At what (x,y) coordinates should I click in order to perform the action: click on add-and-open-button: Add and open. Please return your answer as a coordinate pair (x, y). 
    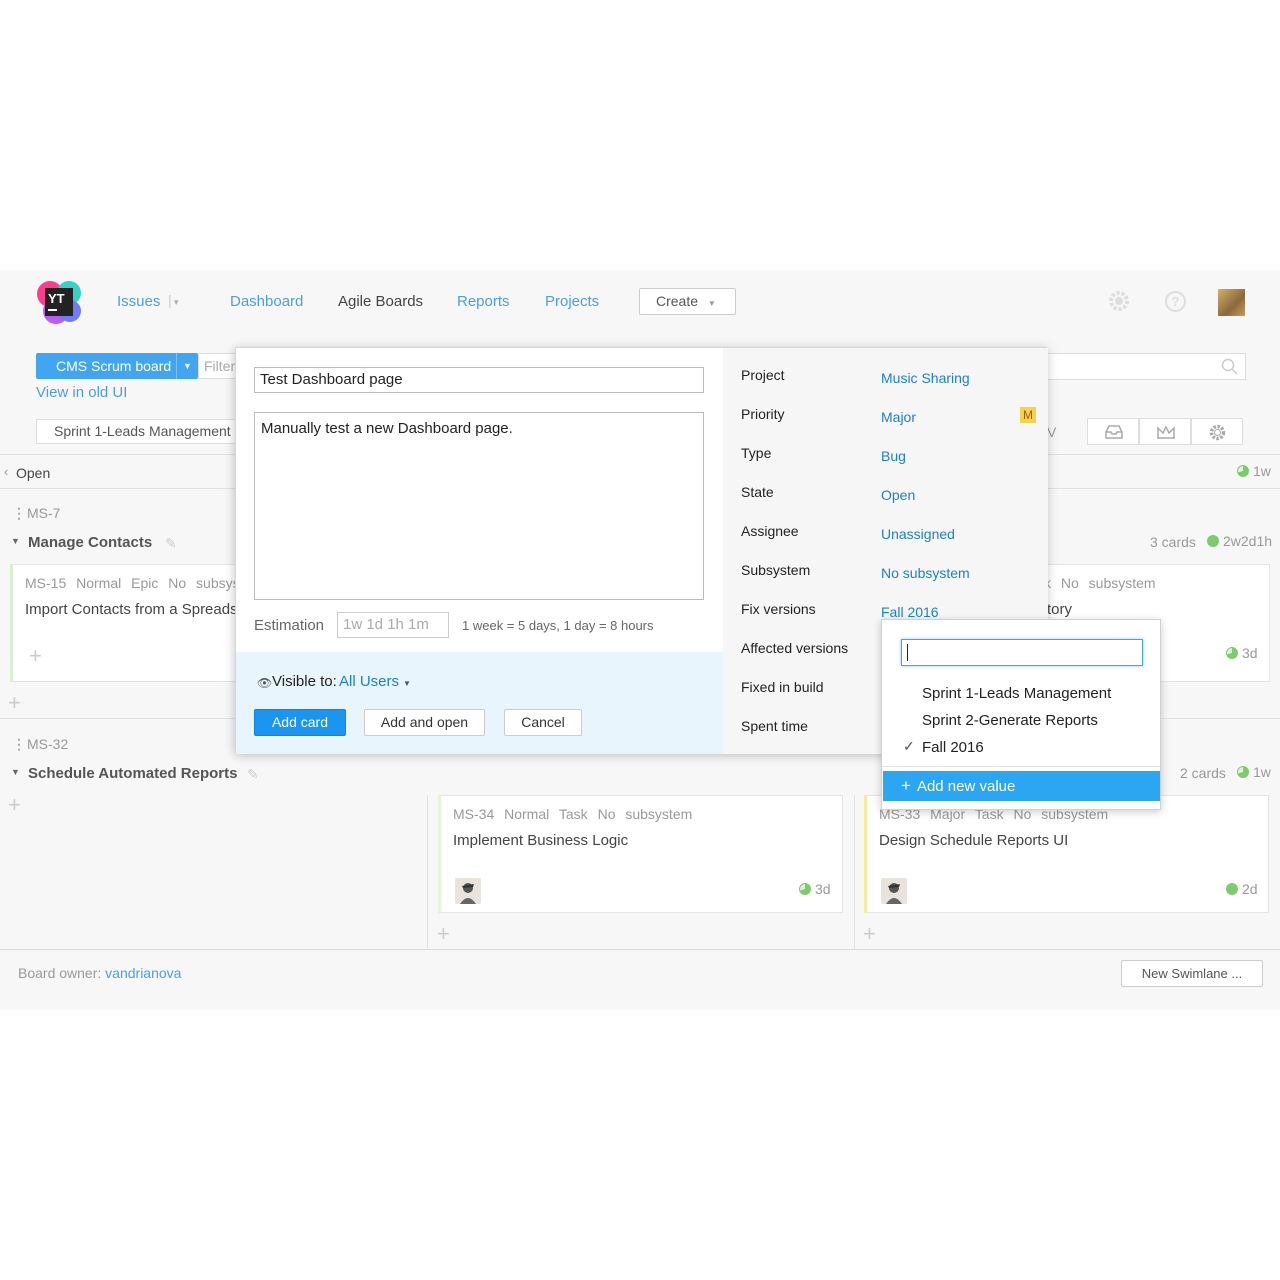
    Looking at the image, I should click on (424, 722).